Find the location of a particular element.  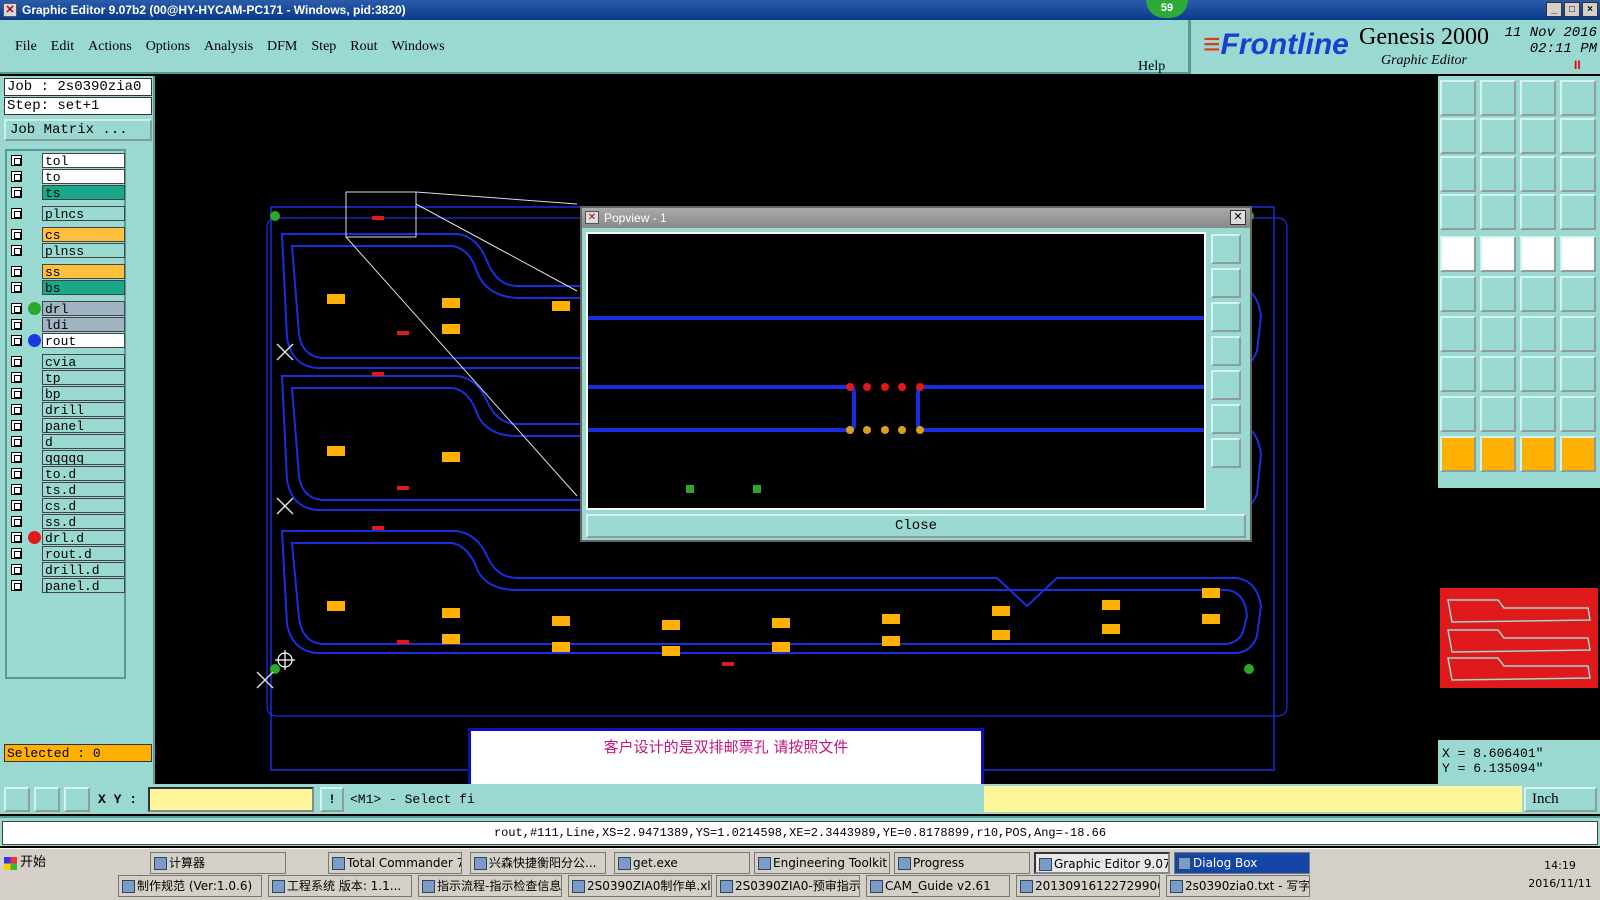

popview-pan-right-icon is located at coordinates (1226, 385).